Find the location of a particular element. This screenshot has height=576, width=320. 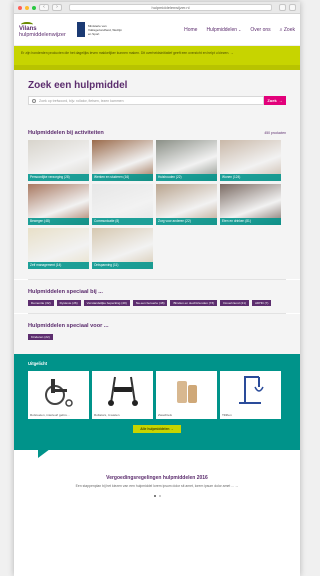

bandage-icon is located at coordinates (186, 390).